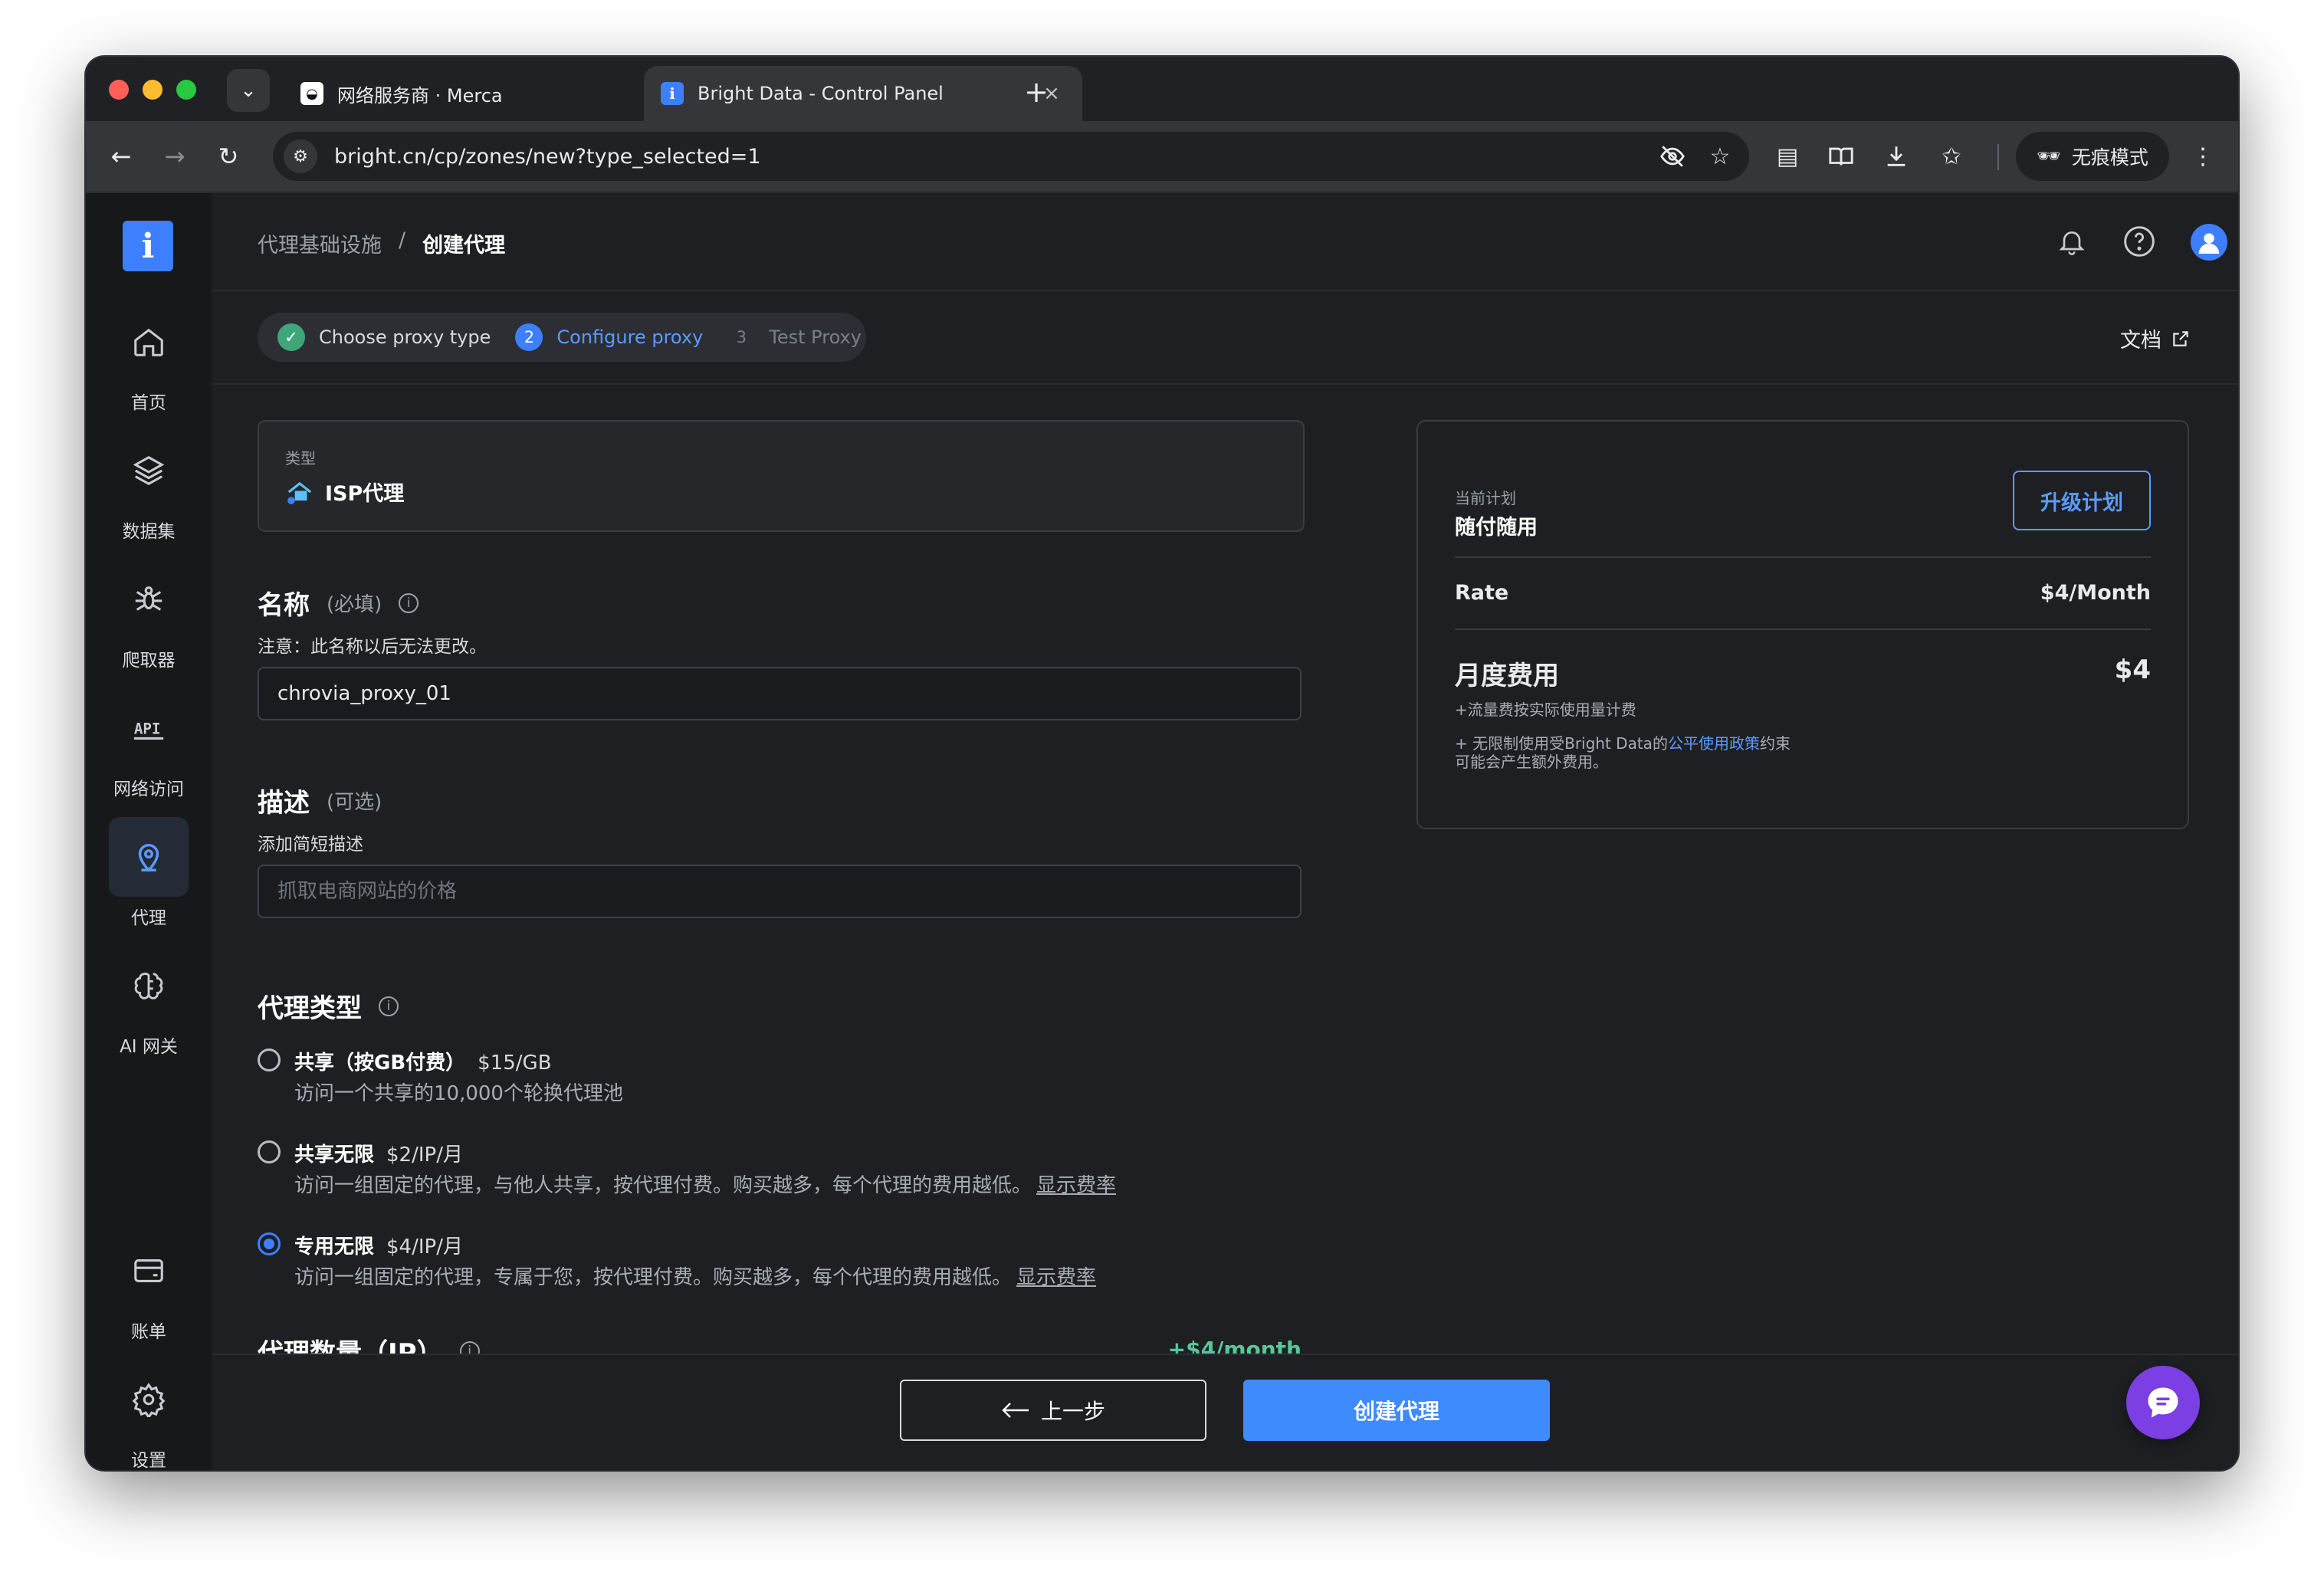  I want to click on sidebar-item-settings: 设置, so click(148, 1415).